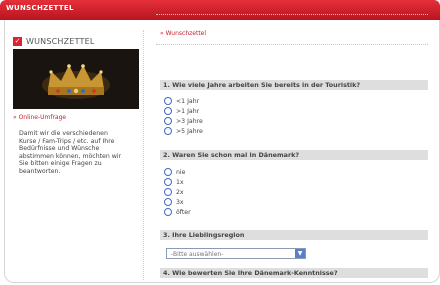  I want to click on question-3-heading: 3. Ihre Lieblingsregion, so click(294, 235).